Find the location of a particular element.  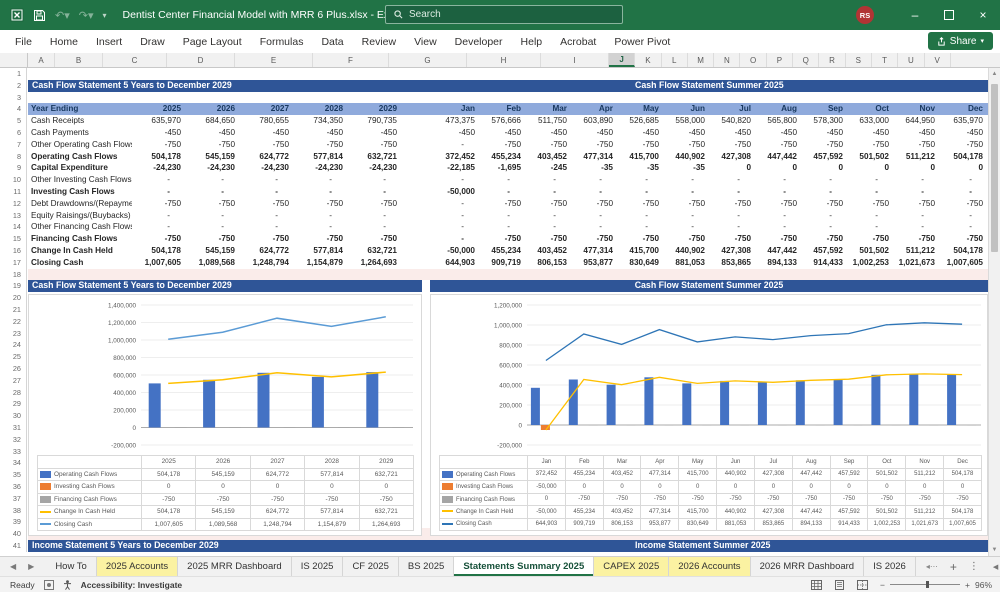

tab-scroll-left-icon: ◀ is located at coordinates (13, 566).